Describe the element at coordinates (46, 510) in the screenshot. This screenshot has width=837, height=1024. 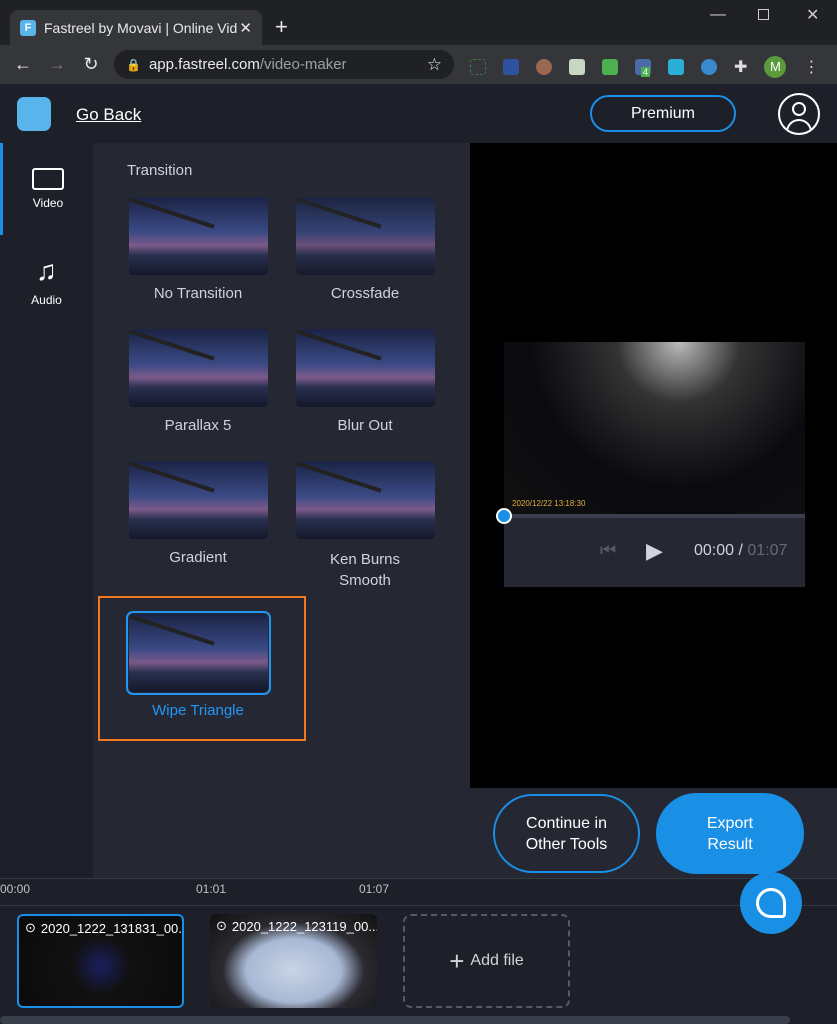
I see `sidebar: Video ♫ Audio` at that location.